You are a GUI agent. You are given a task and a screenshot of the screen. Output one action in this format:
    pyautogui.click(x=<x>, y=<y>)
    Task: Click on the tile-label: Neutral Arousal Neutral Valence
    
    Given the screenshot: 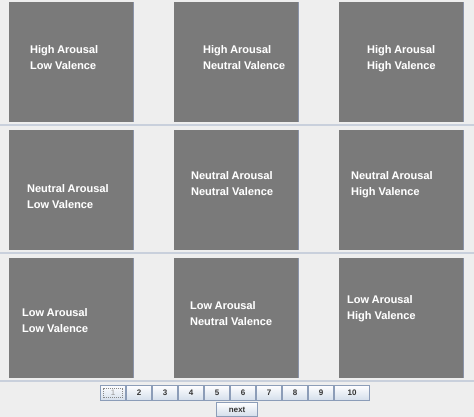 What is the action you would take?
    pyautogui.click(x=232, y=184)
    